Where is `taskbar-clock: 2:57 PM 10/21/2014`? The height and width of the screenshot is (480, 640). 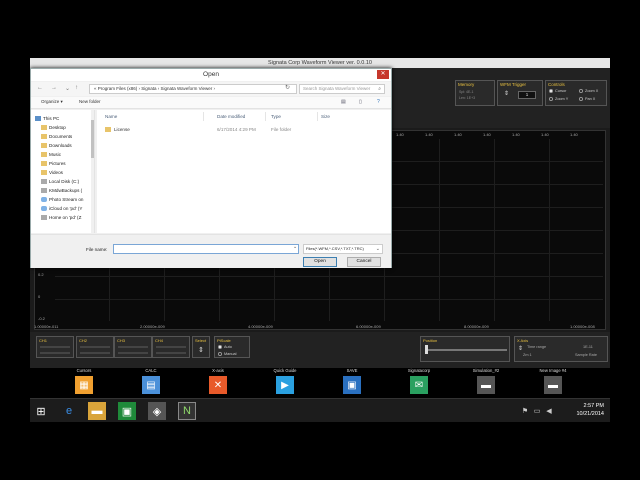 taskbar-clock: 2:57 PM 10/21/2014 is located at coordinates (590, 410).